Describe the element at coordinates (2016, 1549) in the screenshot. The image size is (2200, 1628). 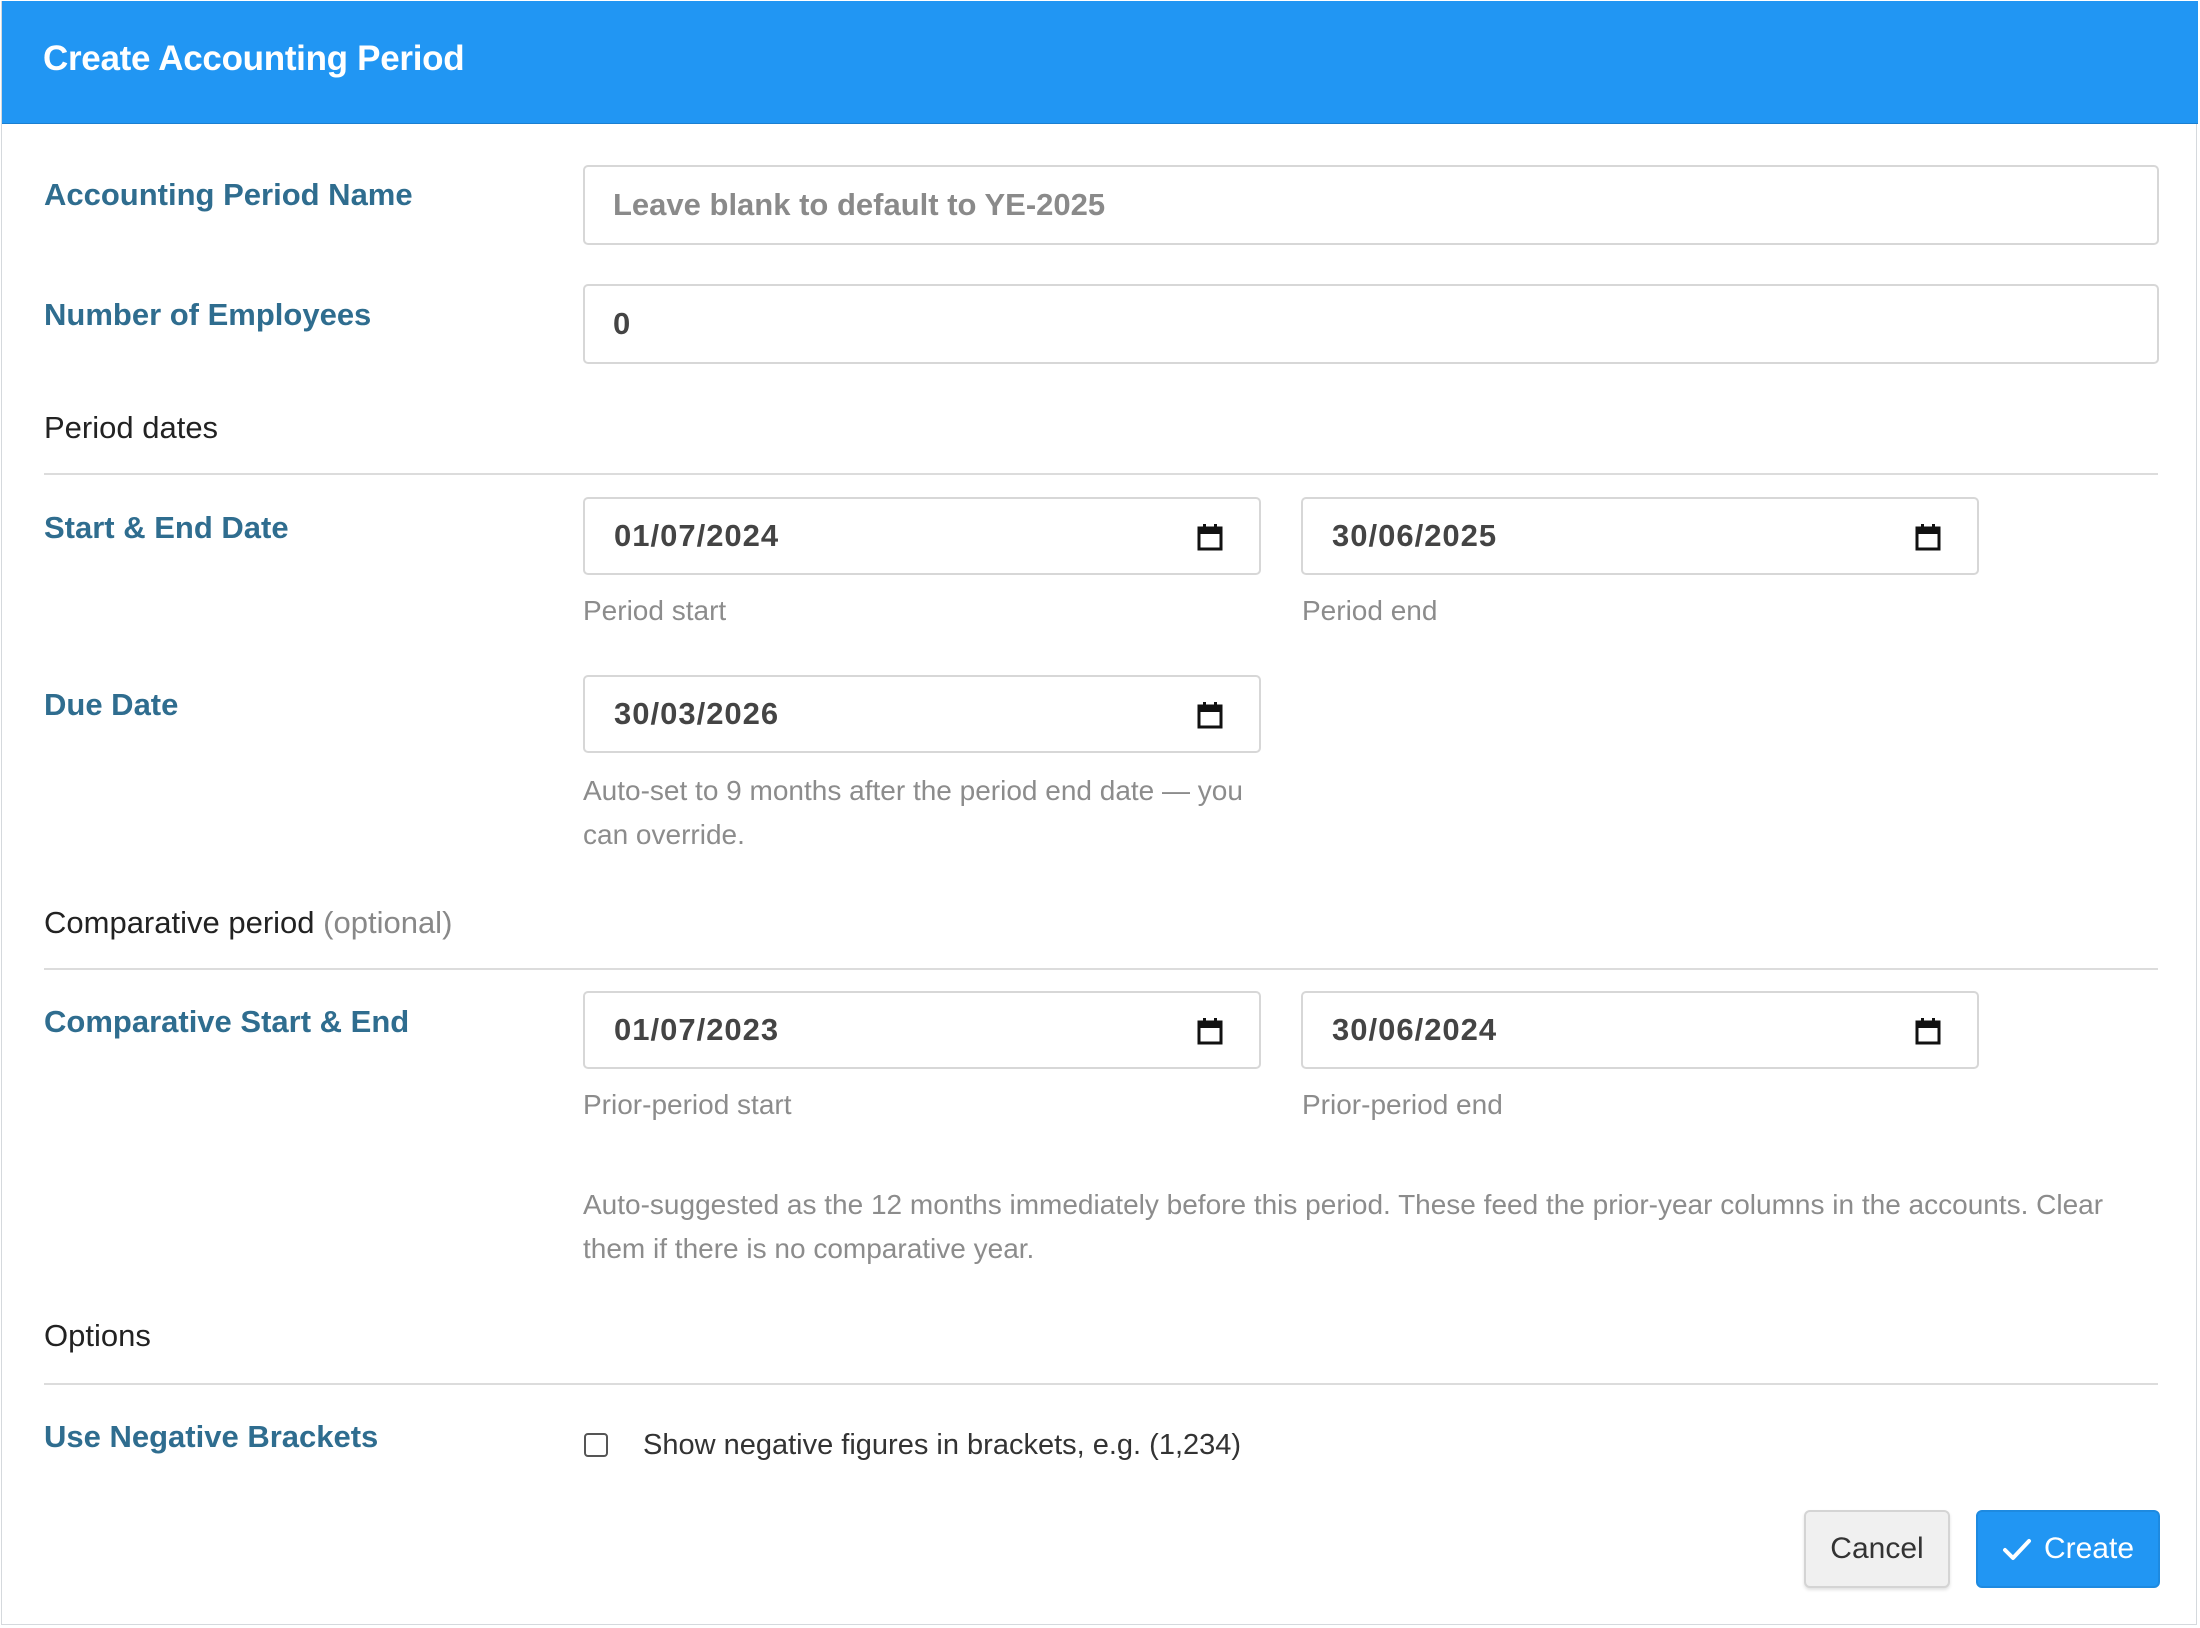
I see `check-icon` at that location.